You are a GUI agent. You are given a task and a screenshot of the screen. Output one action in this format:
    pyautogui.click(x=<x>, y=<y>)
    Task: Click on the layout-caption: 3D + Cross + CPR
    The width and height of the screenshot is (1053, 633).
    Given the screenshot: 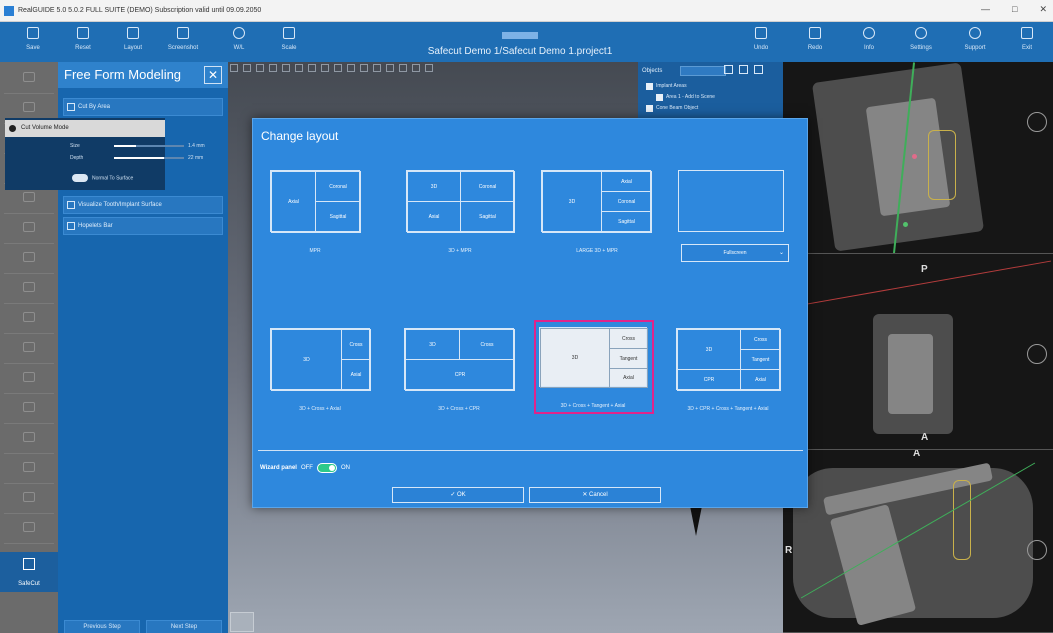 What is the action you would take?
    pyautogui.click(x=459, y=409)
    